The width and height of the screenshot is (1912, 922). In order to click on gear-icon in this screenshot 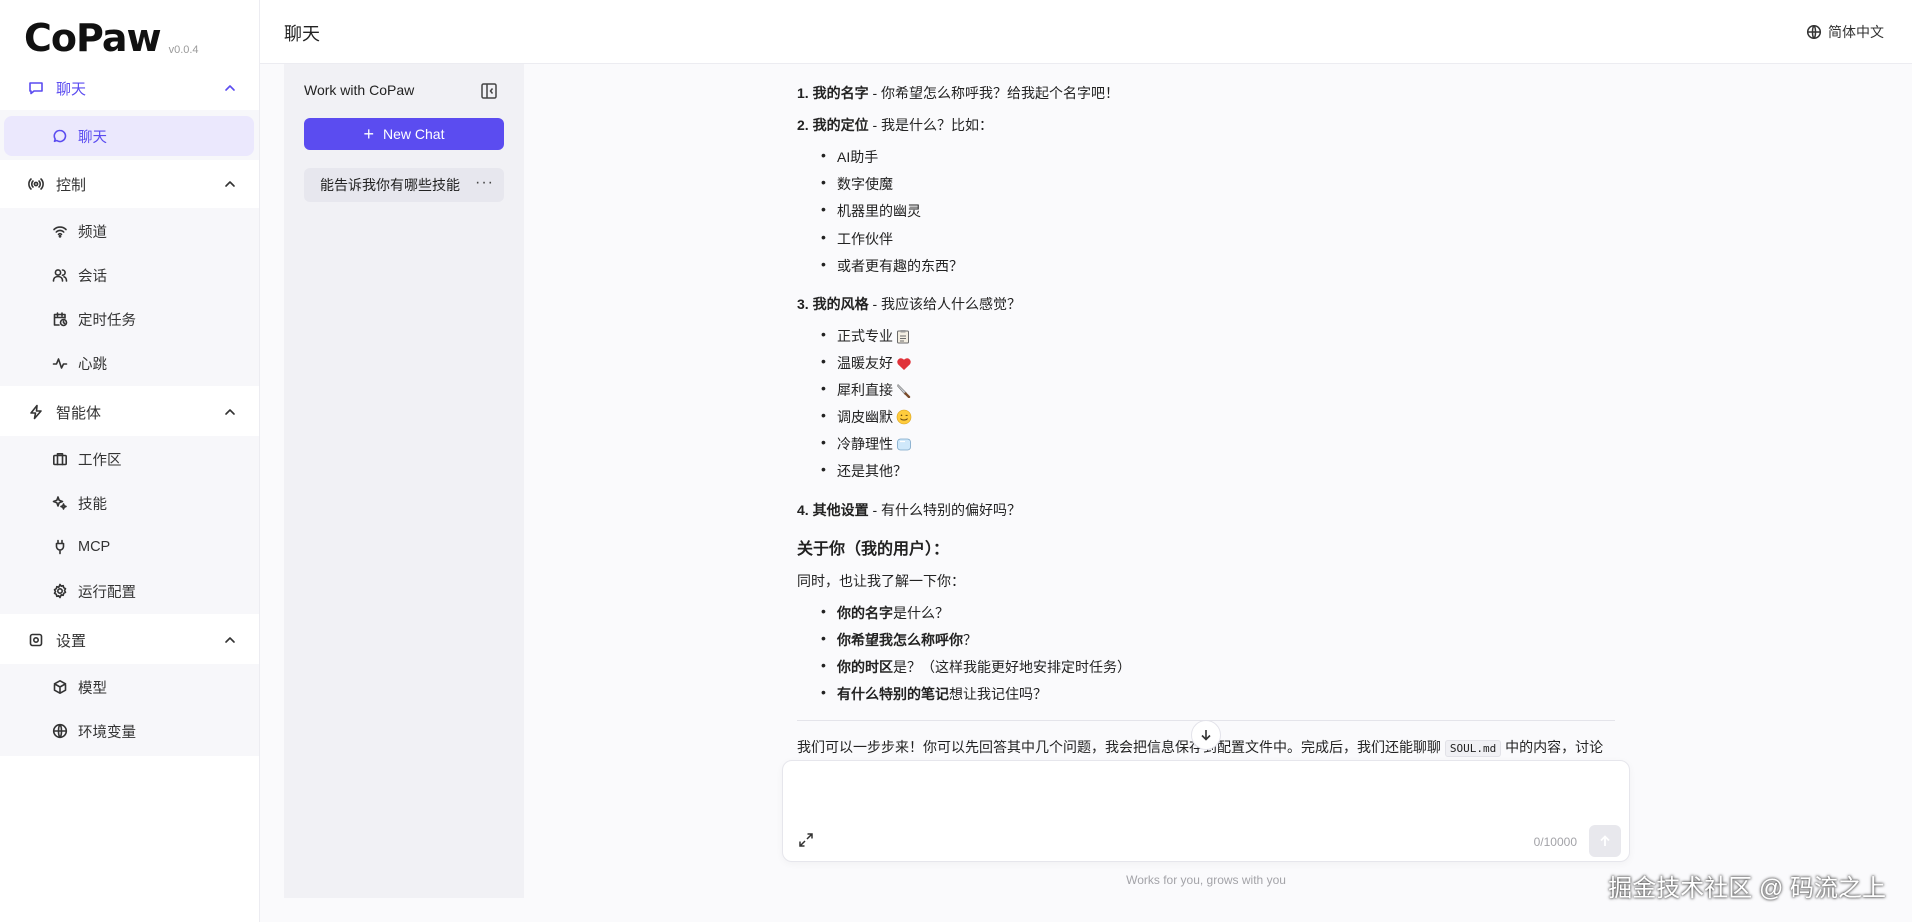, I will do `click(59, 591)`.